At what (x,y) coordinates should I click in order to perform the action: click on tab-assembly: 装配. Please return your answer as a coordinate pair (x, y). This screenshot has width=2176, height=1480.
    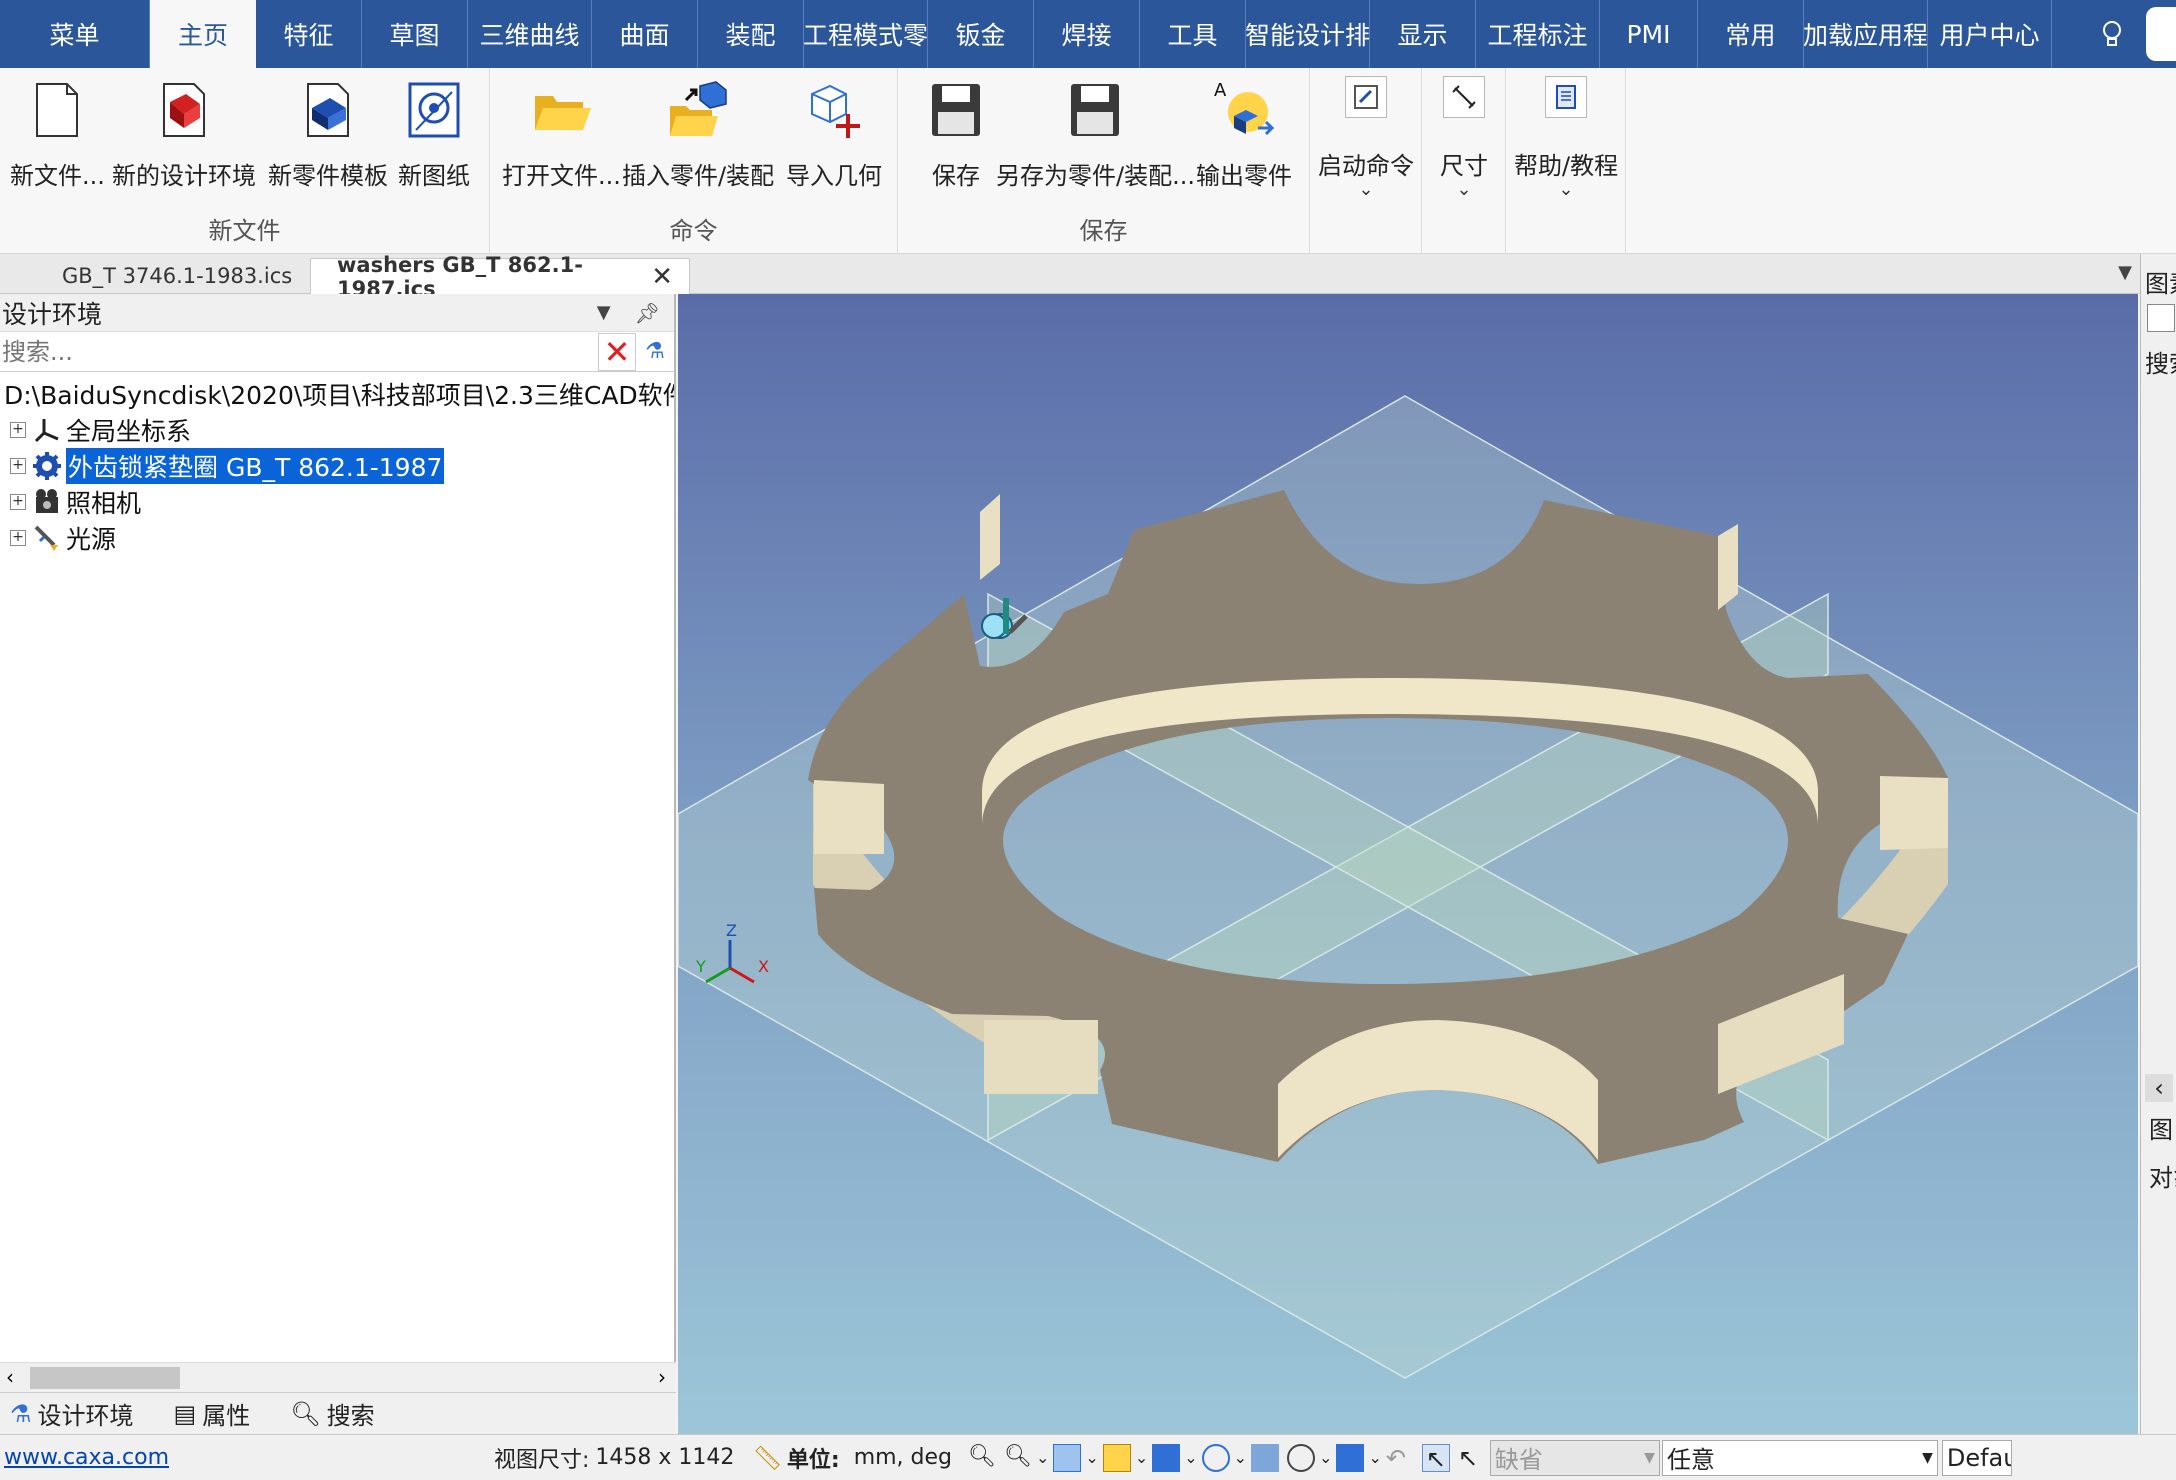
    Looking at the image, I should click on (751, 34).